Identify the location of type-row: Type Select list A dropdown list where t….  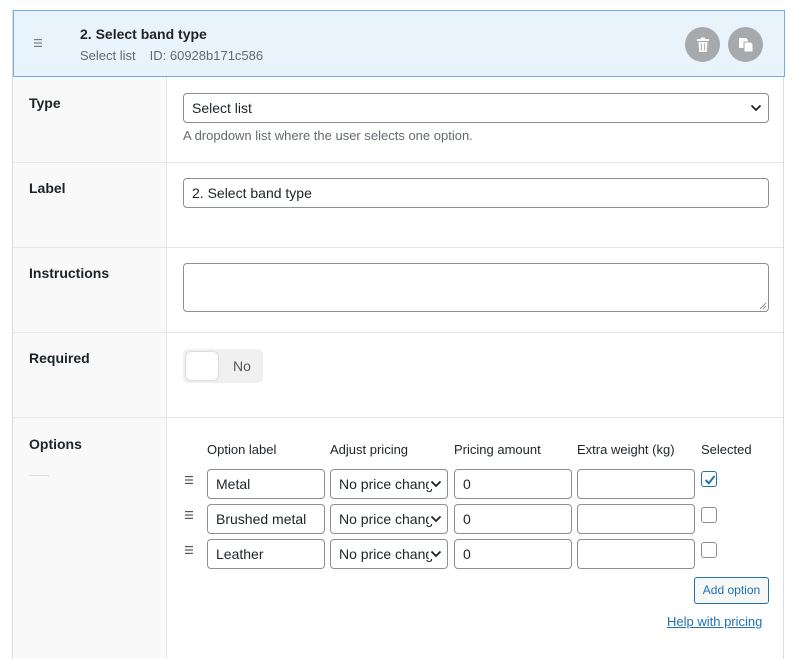
(398, 120).